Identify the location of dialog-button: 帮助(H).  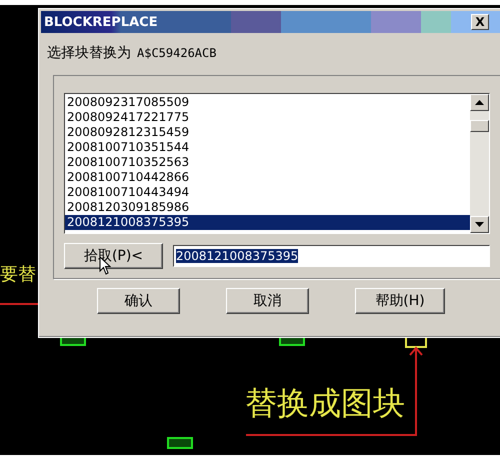
(400, 301).